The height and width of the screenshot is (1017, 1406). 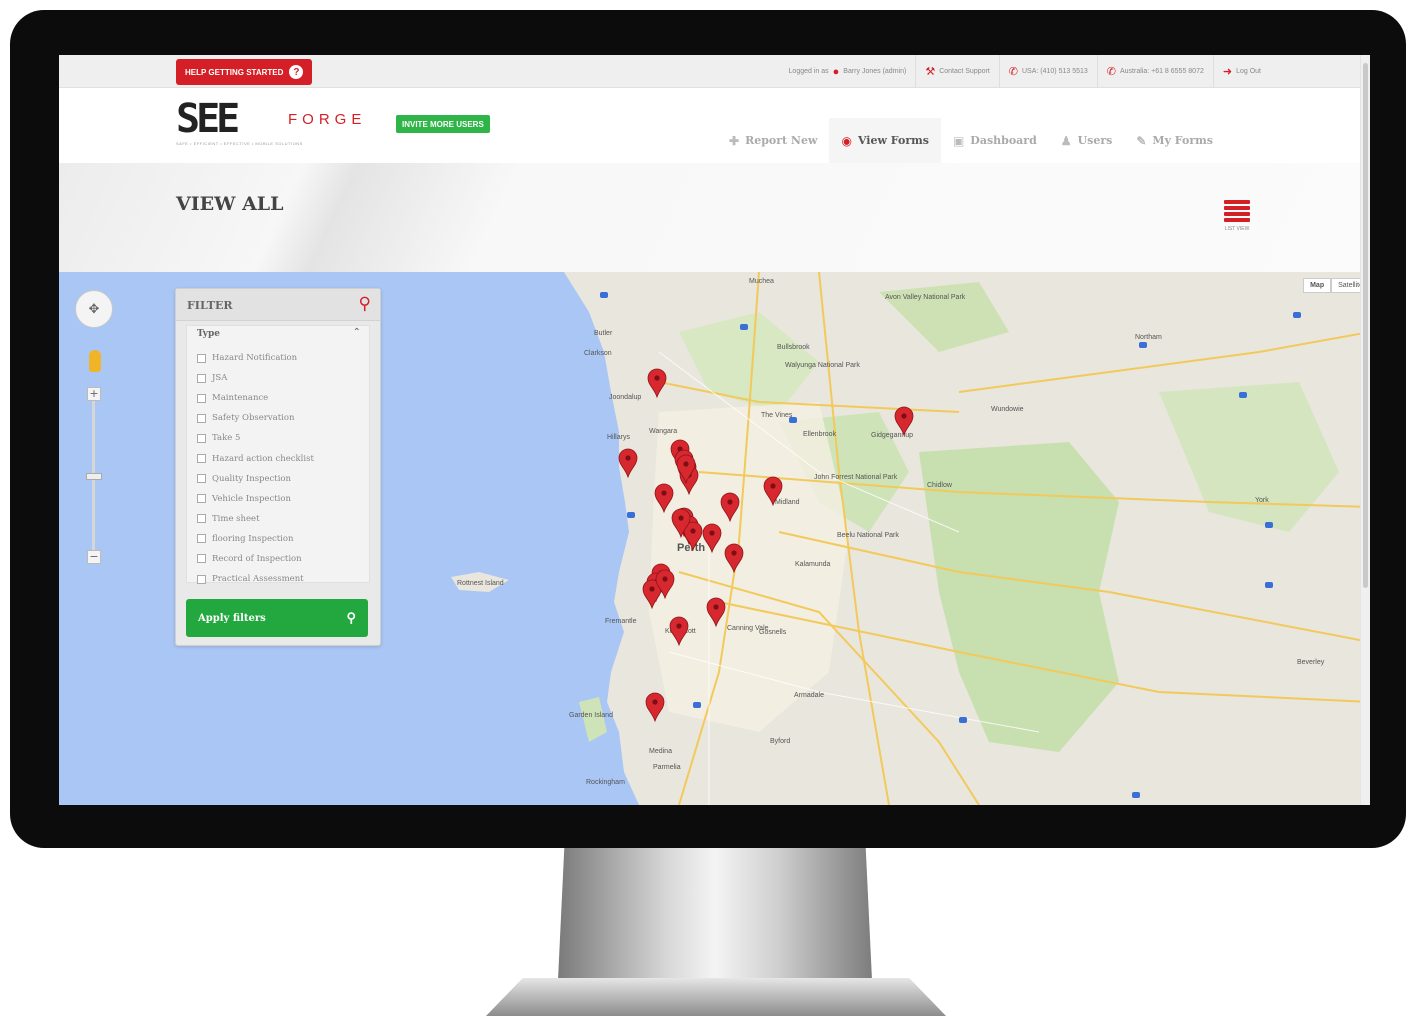 I want to click on phone-australia-link: ✆ Australia: +61 8 6555 8072, so click(x=1154, y=71).